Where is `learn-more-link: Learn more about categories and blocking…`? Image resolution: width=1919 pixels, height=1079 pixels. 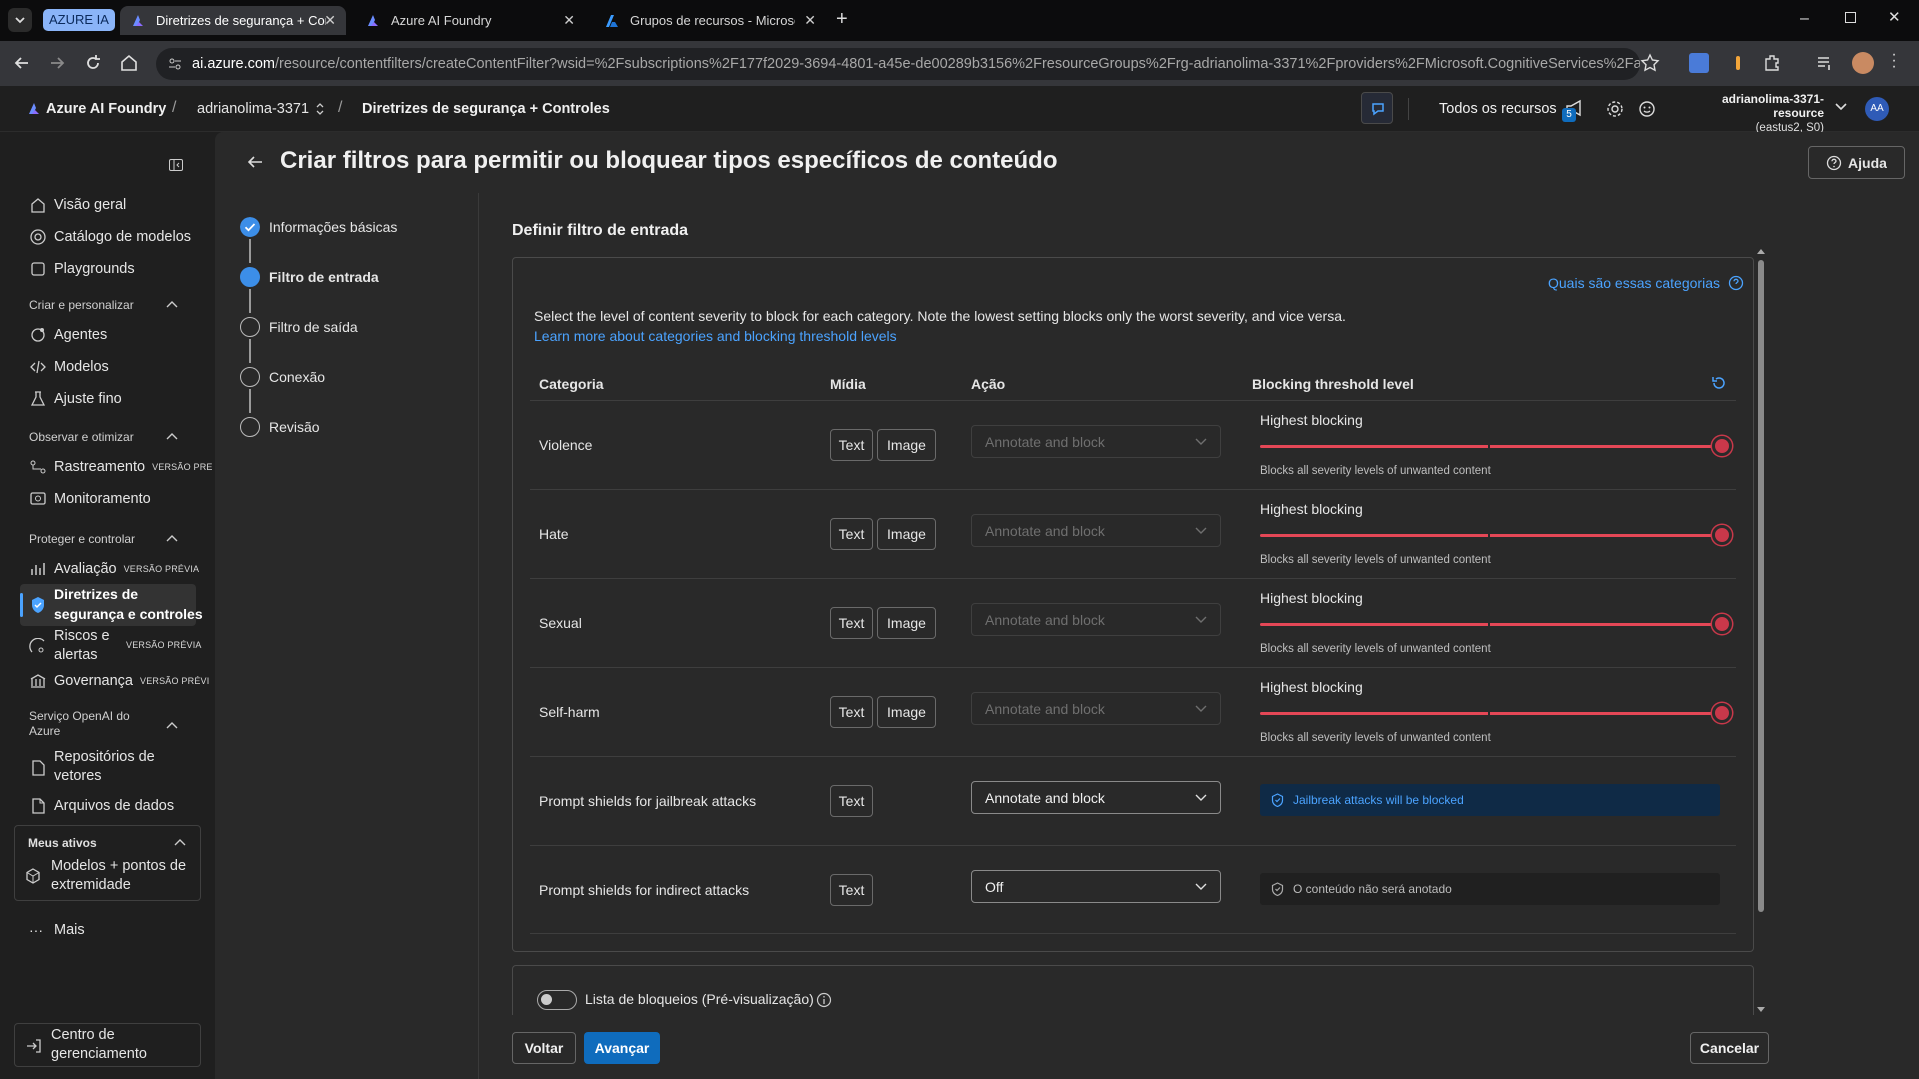 learn-more-link: Learn more about categories and blocking… is located at coordinates (715, 336).